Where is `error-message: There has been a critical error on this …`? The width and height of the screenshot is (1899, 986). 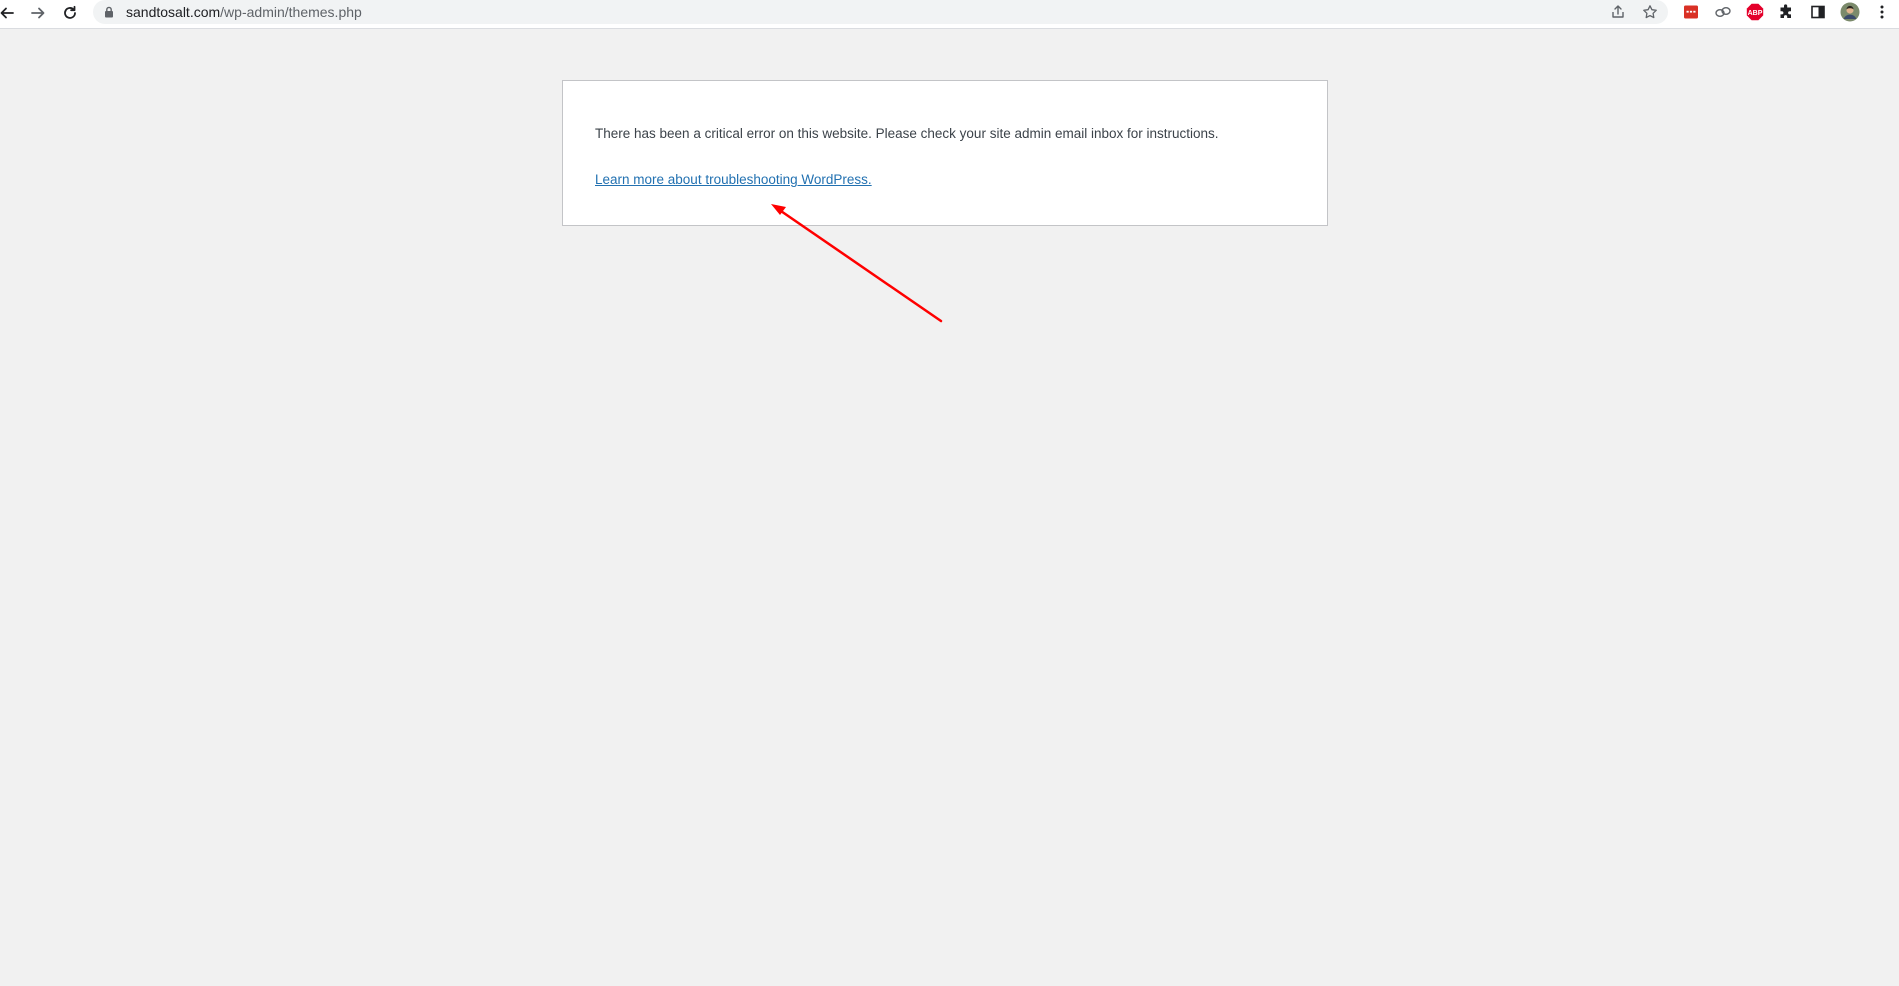
error-message: There has been a critical error on this … is located at coordinates (907, 133).